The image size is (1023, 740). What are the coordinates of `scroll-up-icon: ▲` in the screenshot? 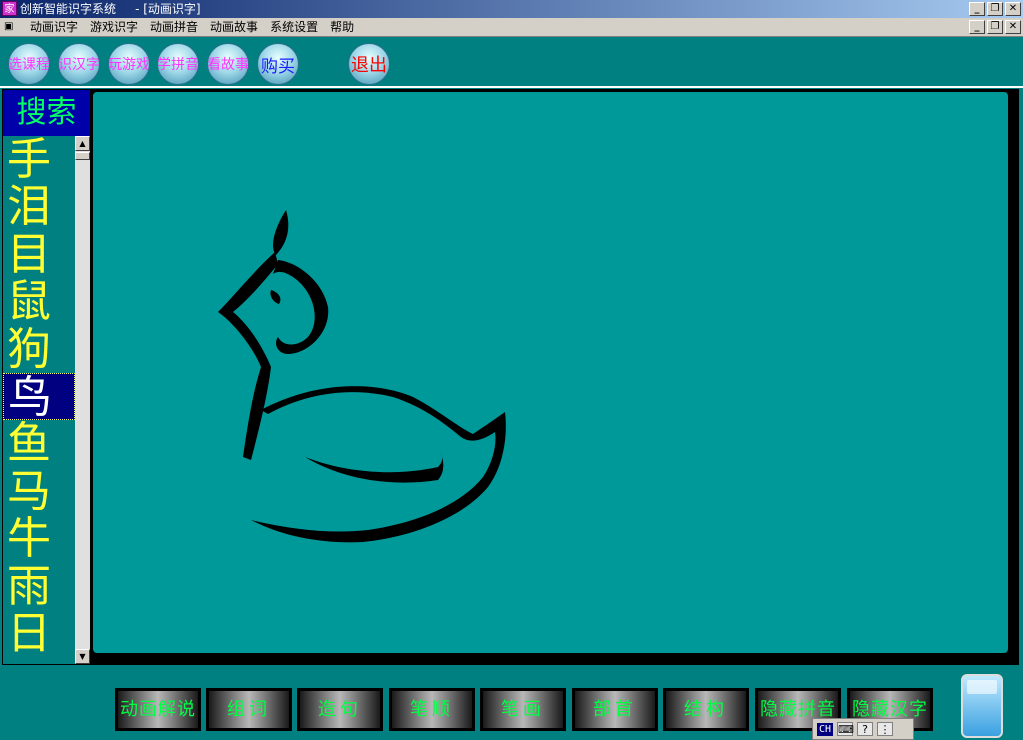 It's located at (82, 143).